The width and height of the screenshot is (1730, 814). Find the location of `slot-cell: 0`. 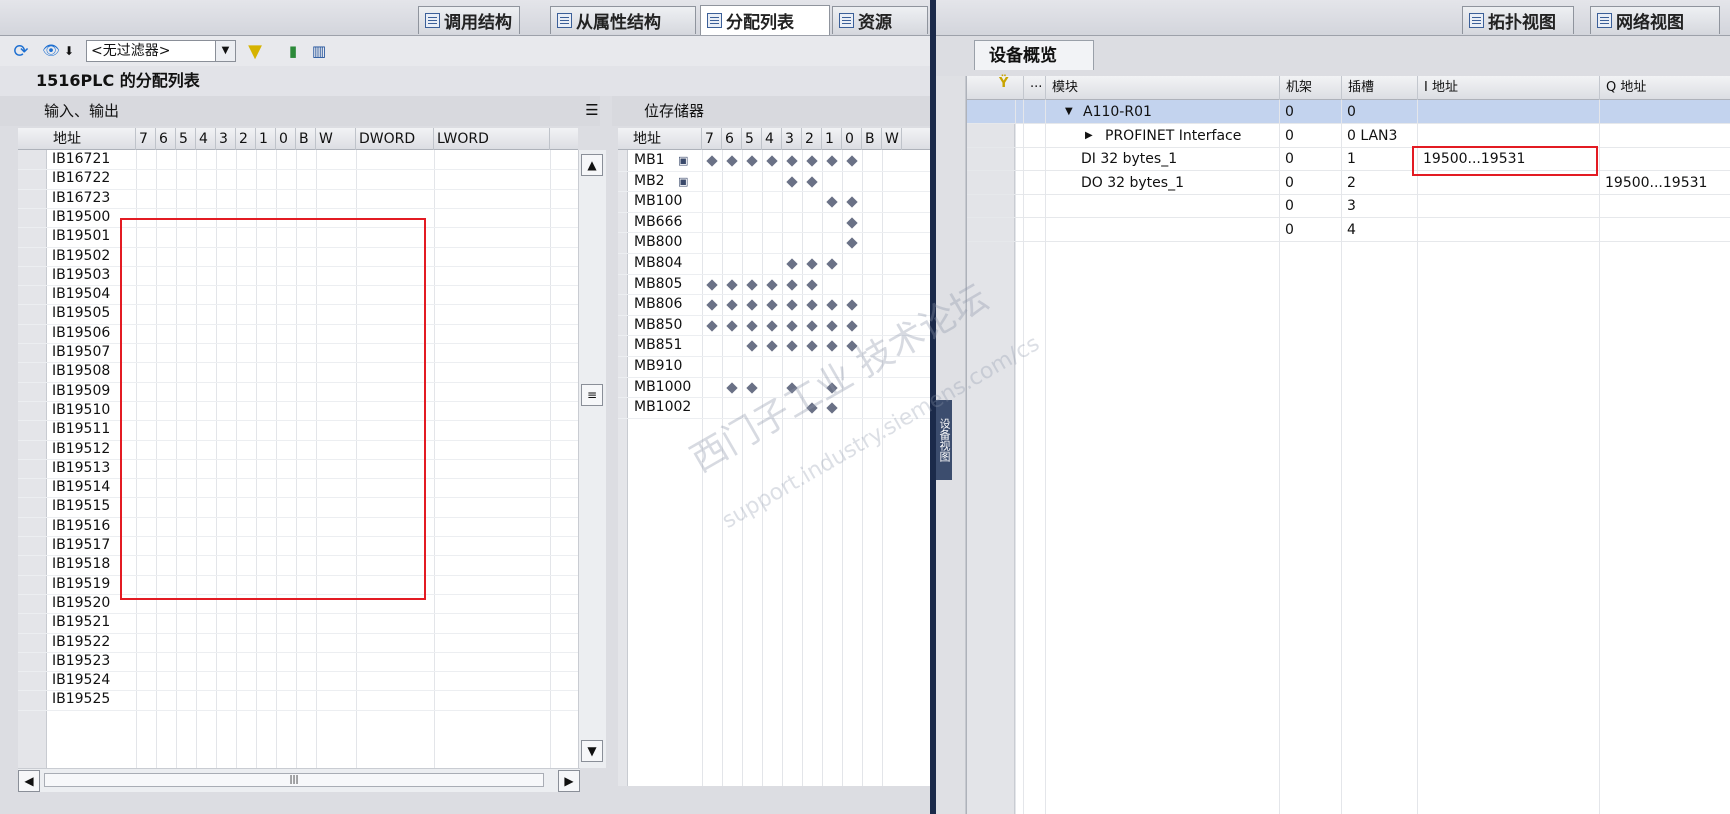

slot-cell: 0 is located at coordinates (1348, 112).